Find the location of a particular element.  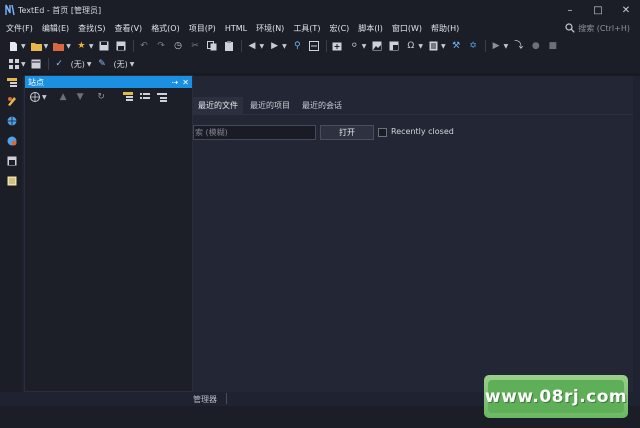

tree-view-icon is located at coordinates (128, 97).